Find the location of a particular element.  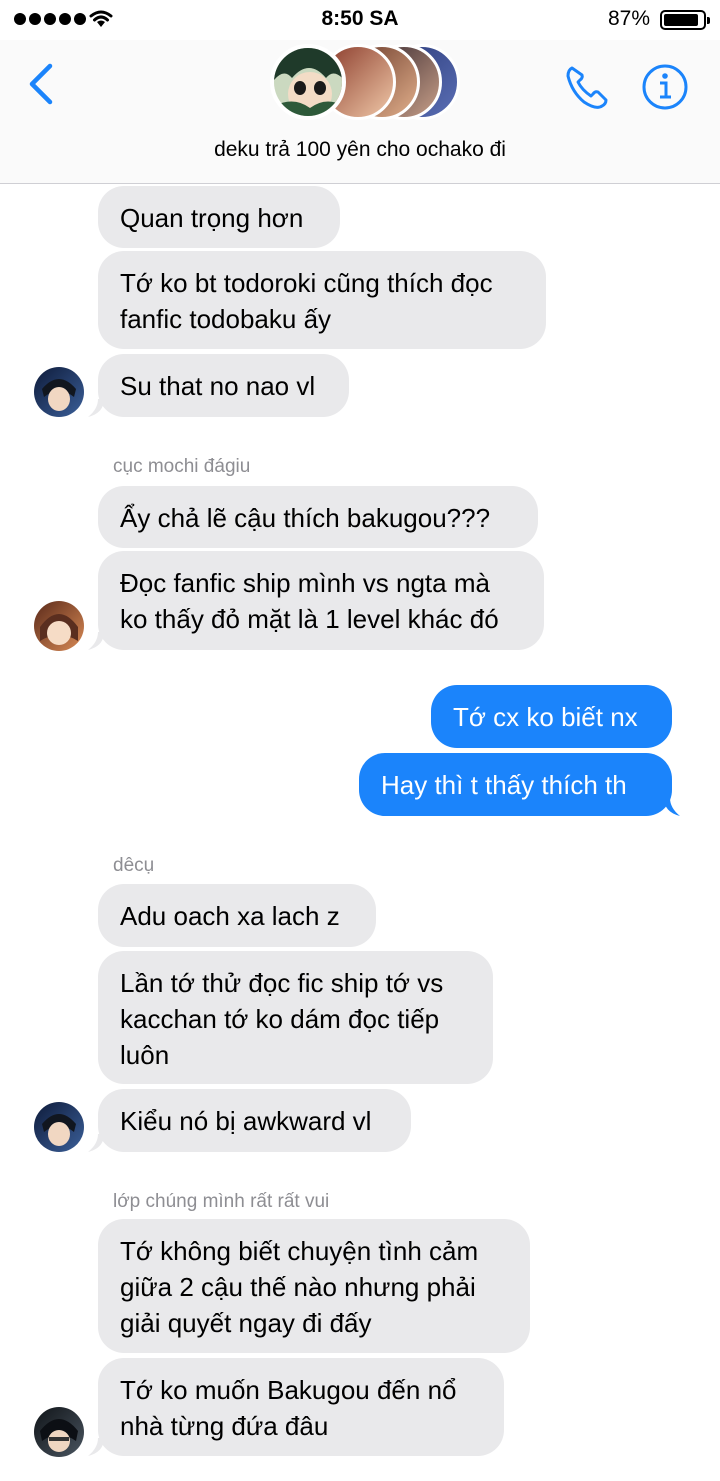

phone-icon is located at coordinates (587, 87).